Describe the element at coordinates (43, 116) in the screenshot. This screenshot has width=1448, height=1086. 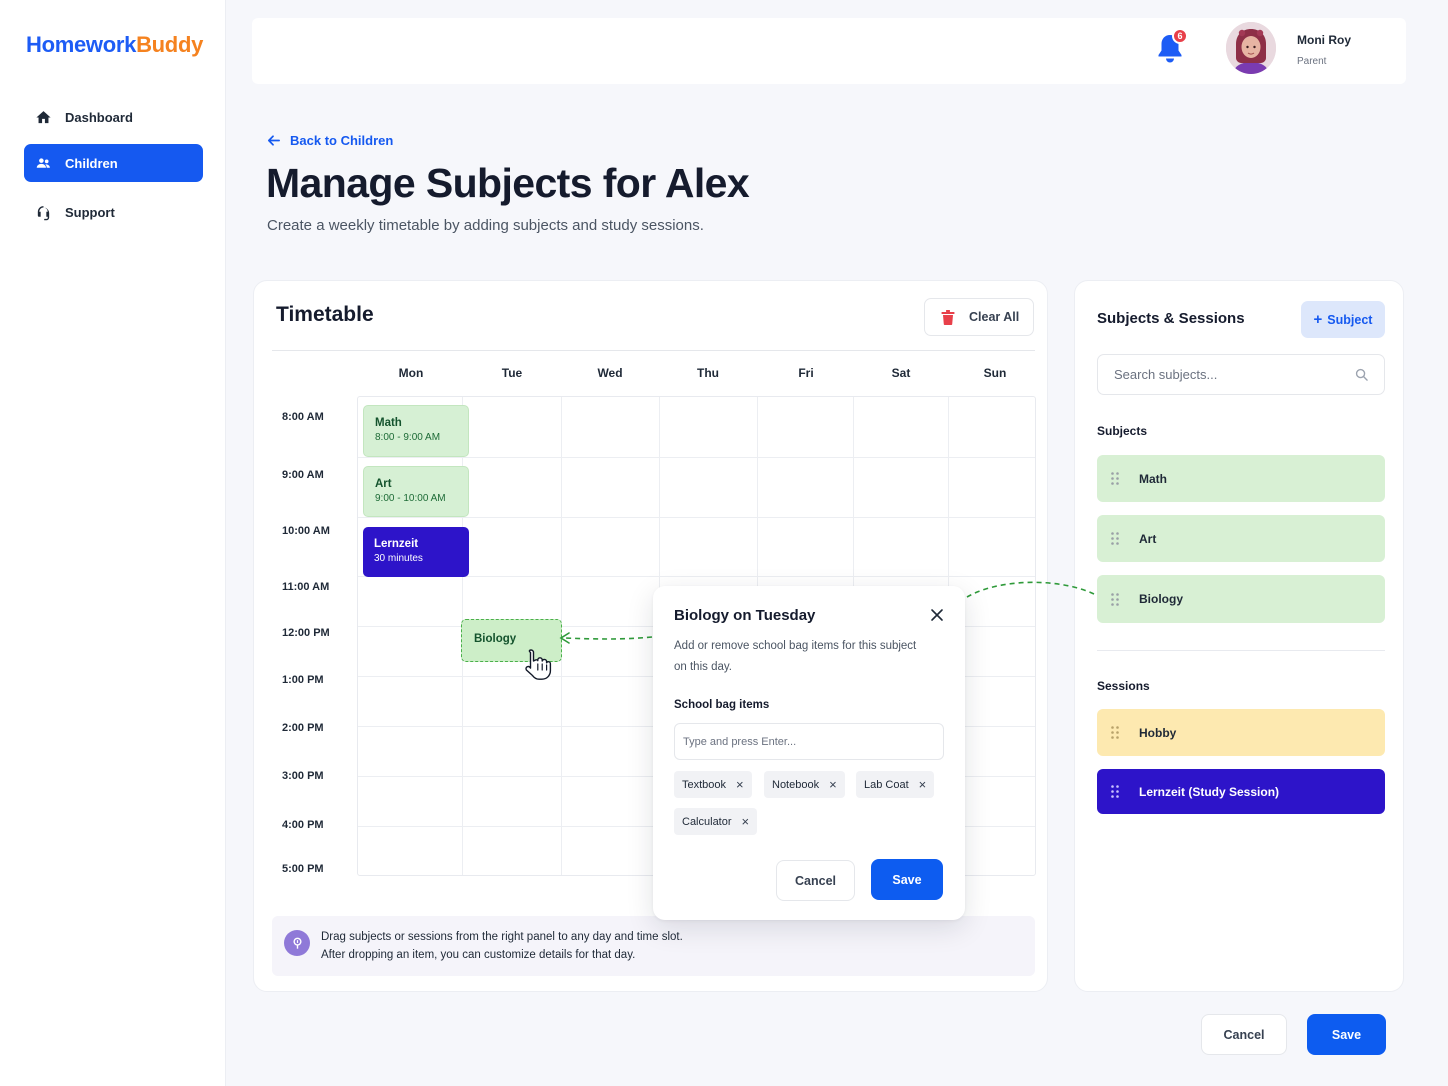
I see `home-icon` at that location.